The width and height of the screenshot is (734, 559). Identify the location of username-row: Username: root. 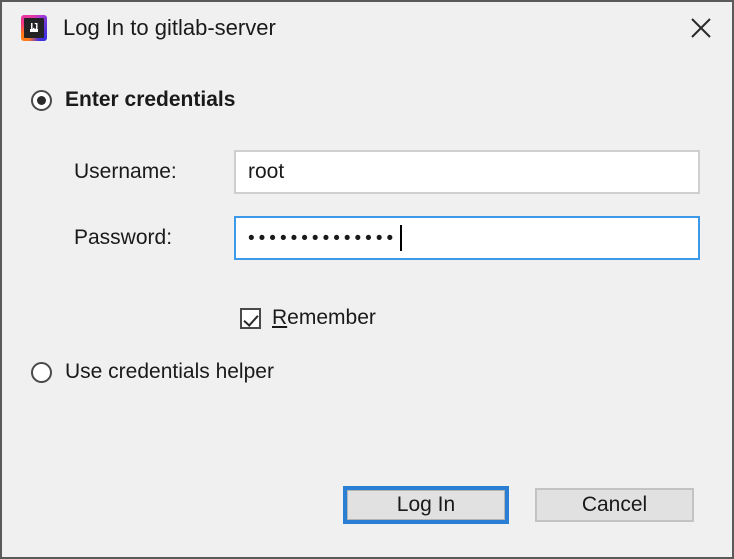
(387, 172).